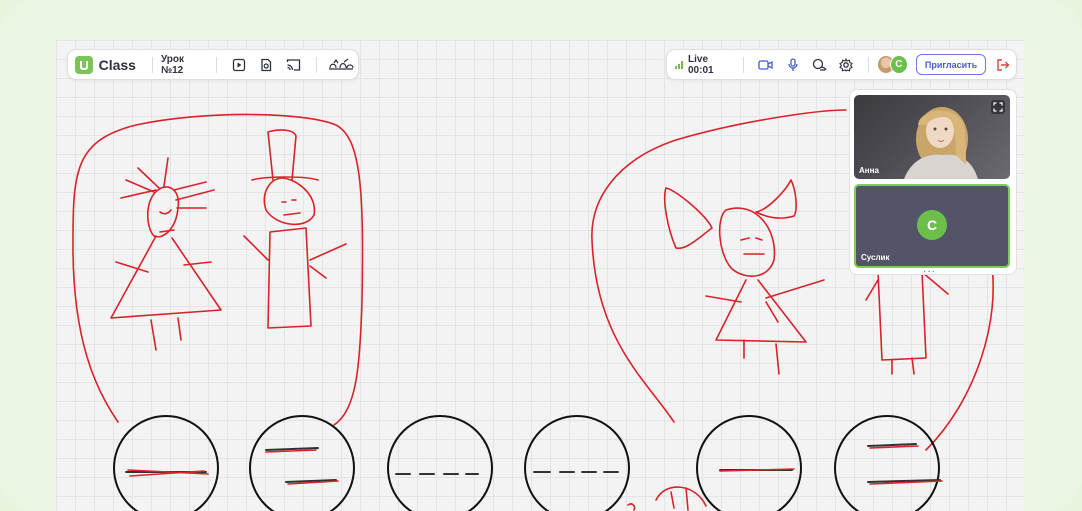 This screenshot has width=1082, height=511. What do you see at coordinates (998, 107) in the screenshot?
I see `expand-icon` at bounding box center [998, 107].